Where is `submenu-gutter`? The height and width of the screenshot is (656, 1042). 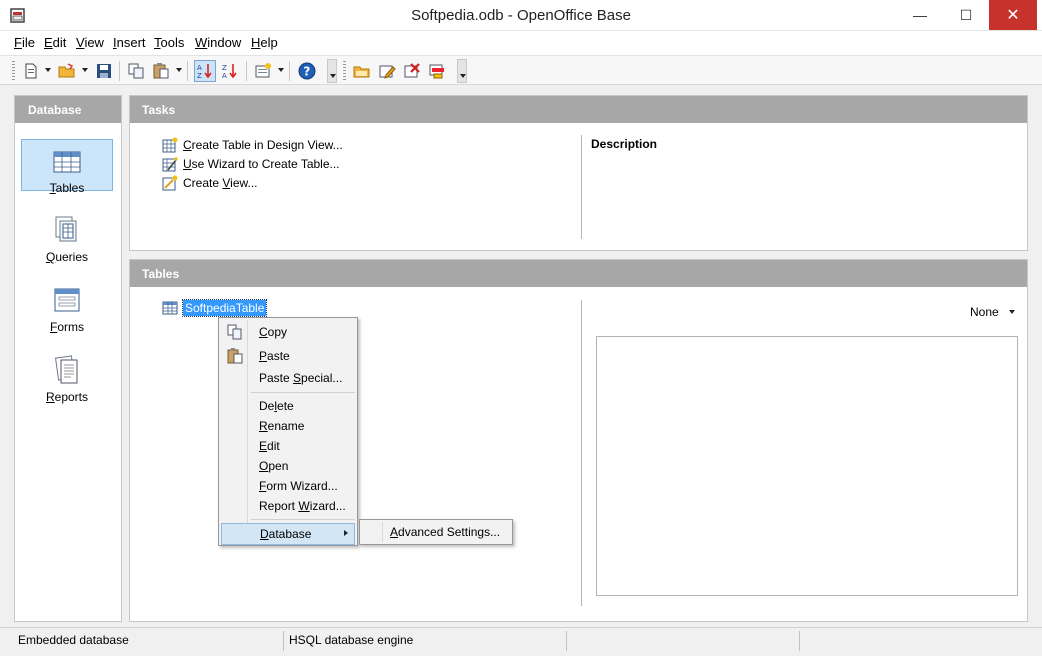 submenu-gutter is located at coordinates (382, 532).